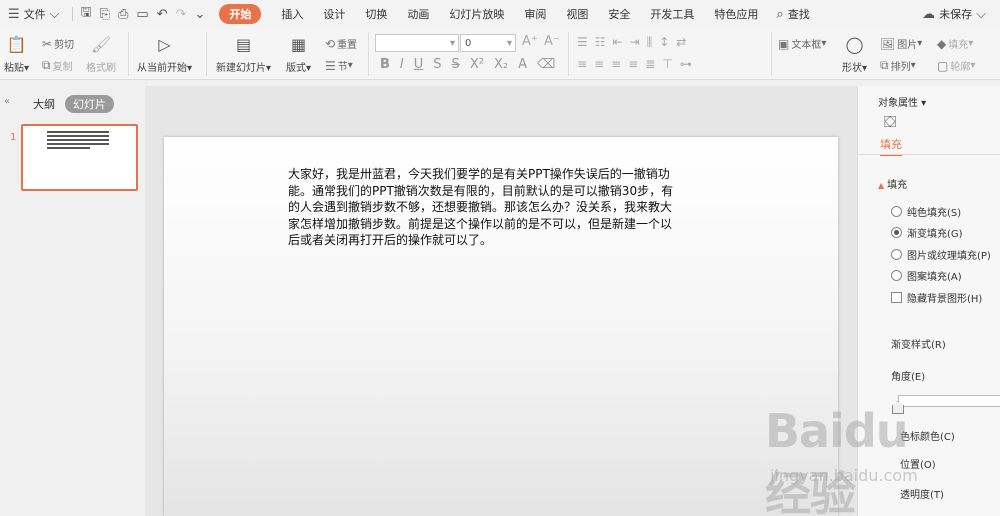 The height and width of the screenshot is (516, 1000). Describe the element at coordinates (240, 14) in the screenshot. I see `tab-home: 开始` at that location.